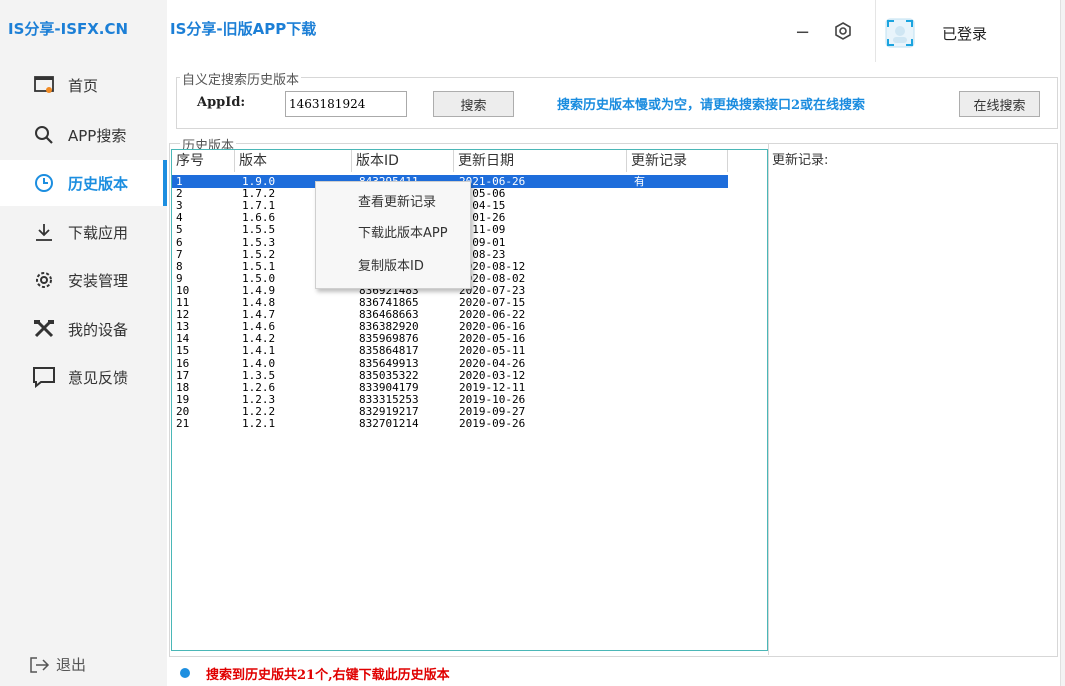 Image resolution: width=1065 pixels, height=686 pixels. Describe the element at coordinates (183, 387) in the screenshot. I see `cell-index: 18` at that location.